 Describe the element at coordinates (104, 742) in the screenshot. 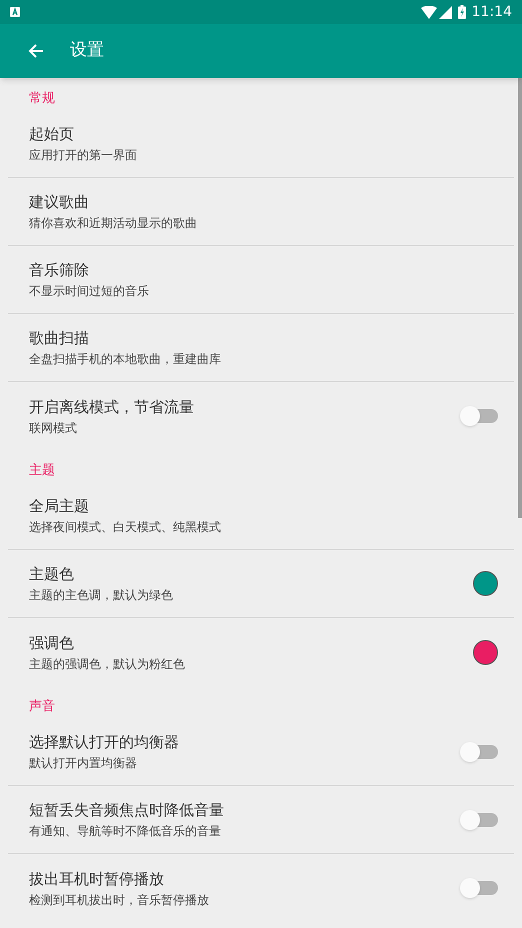

I see `setting-title: 选择默认打开的均衡器` at that location.